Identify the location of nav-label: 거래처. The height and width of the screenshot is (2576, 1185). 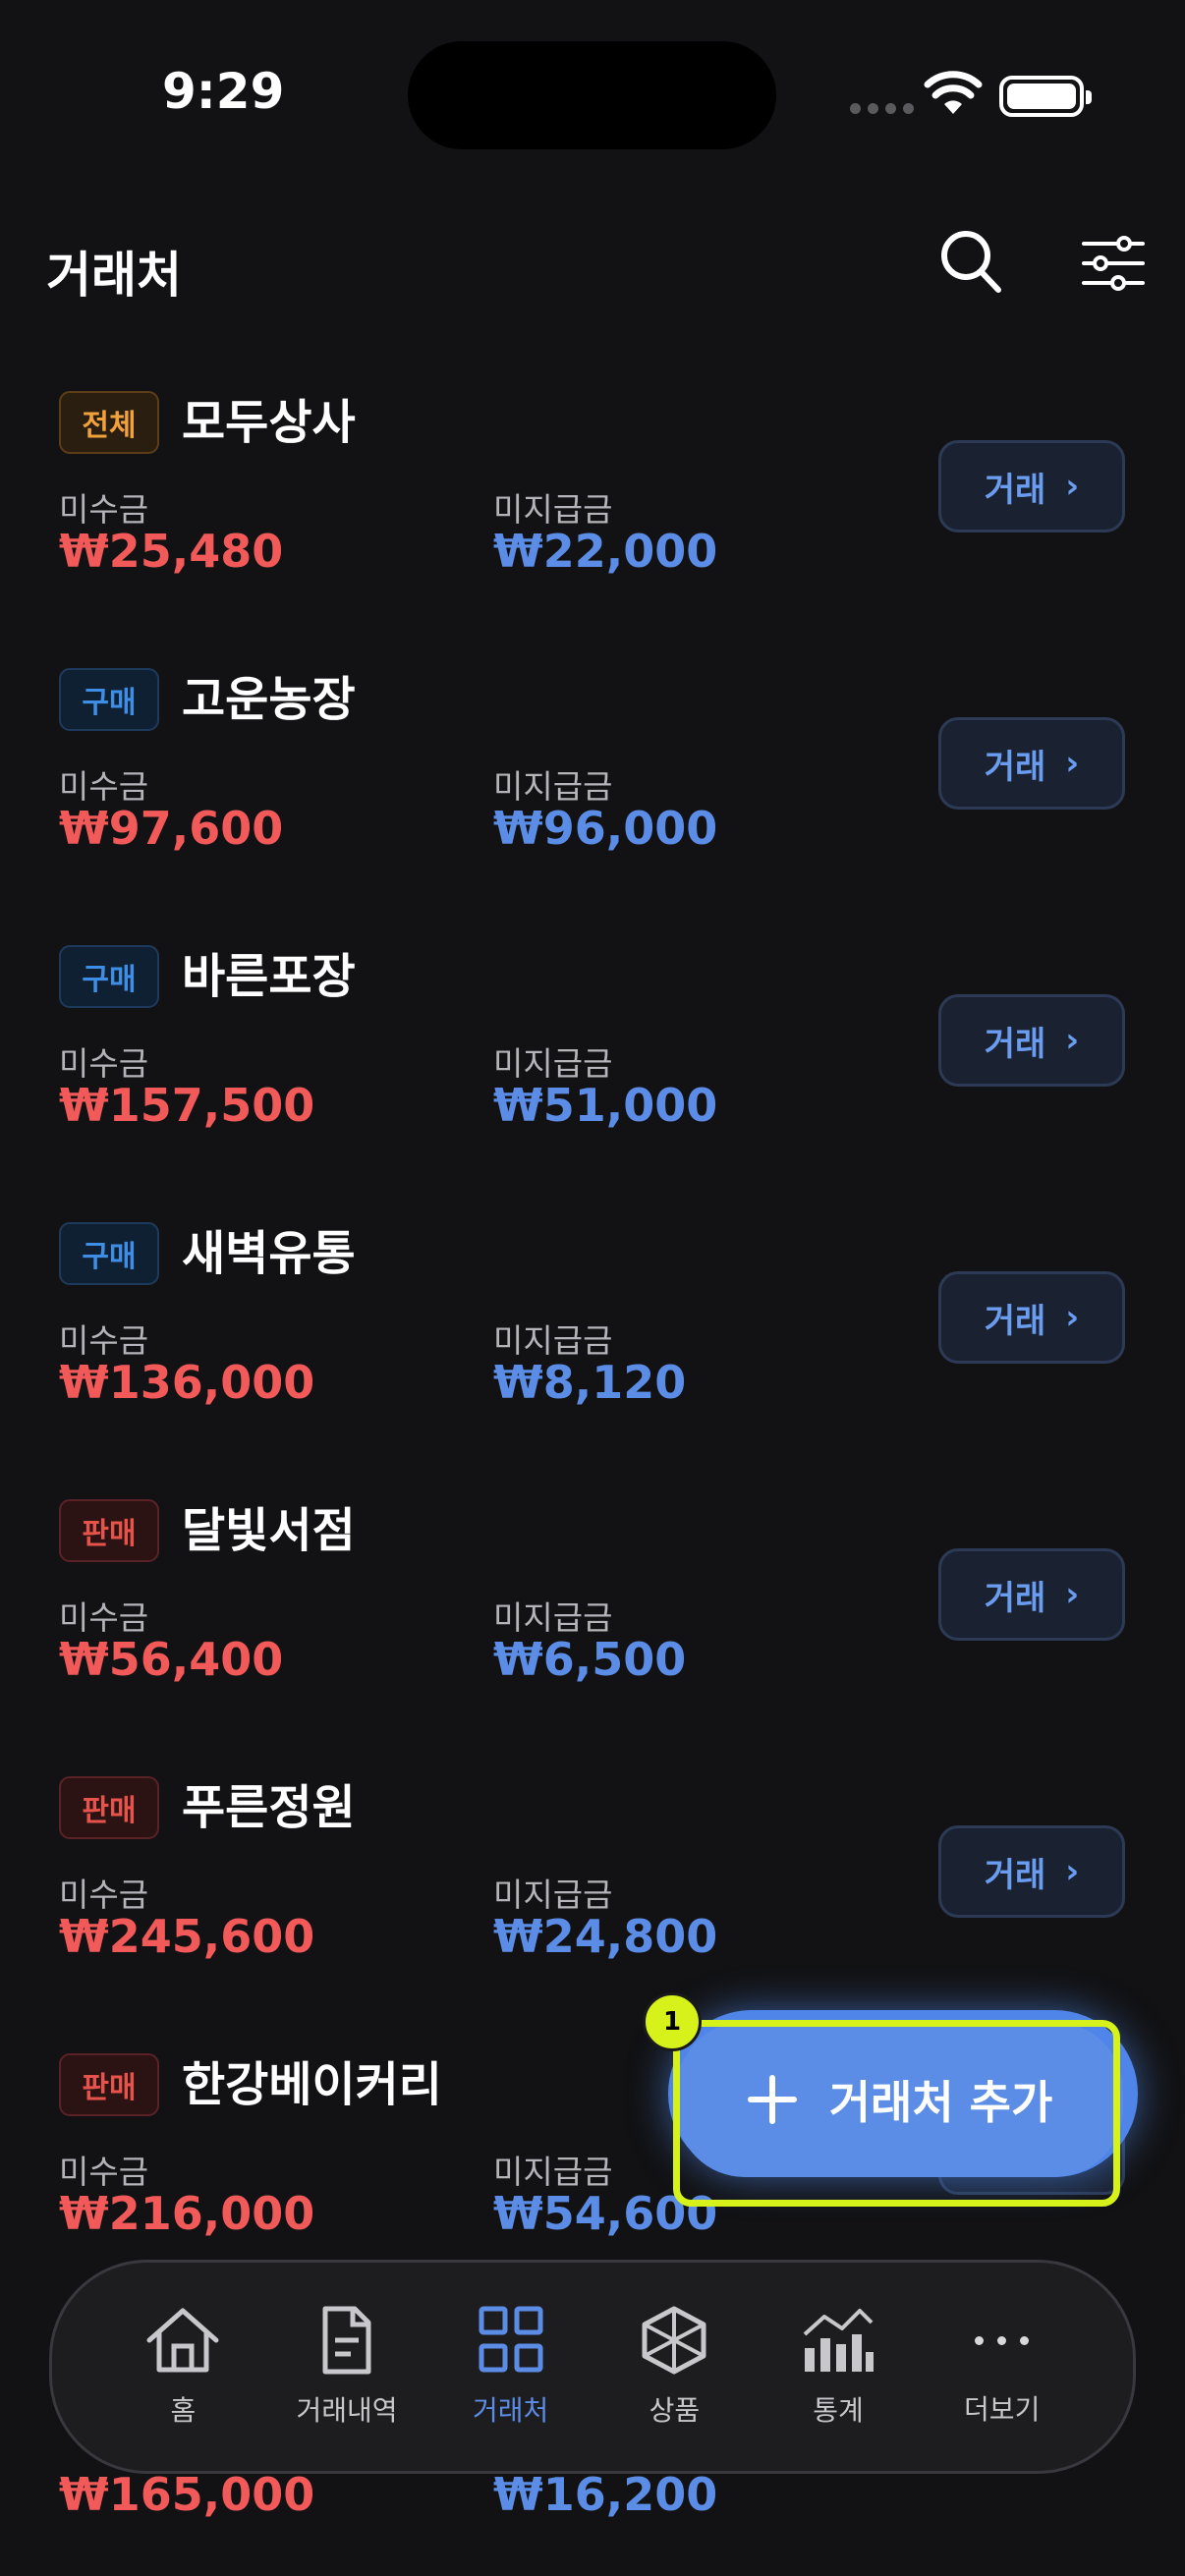
(511, 2410).